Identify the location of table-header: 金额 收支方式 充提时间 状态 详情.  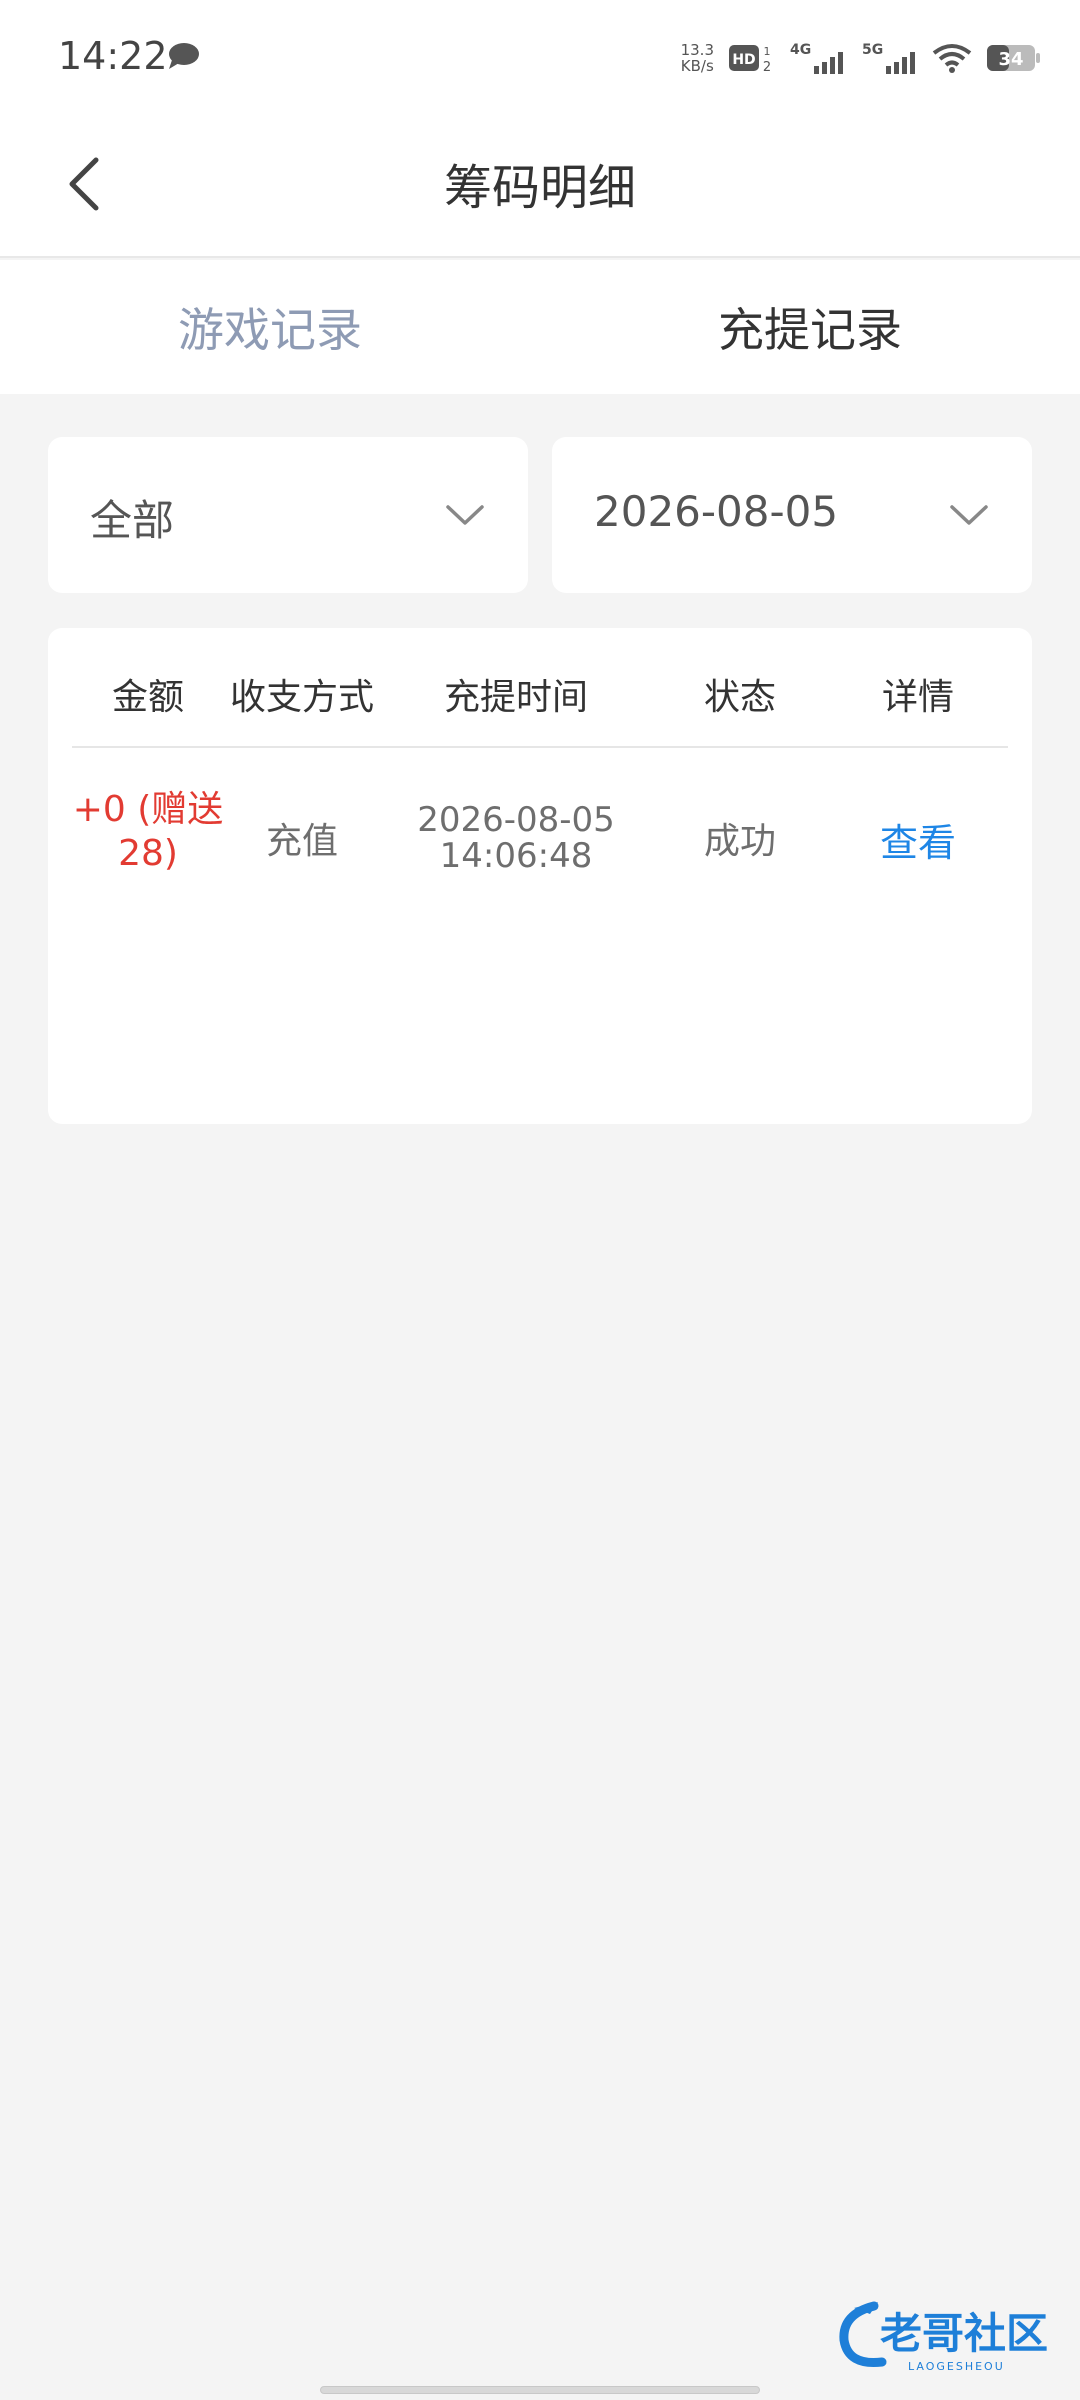
(540, 688).